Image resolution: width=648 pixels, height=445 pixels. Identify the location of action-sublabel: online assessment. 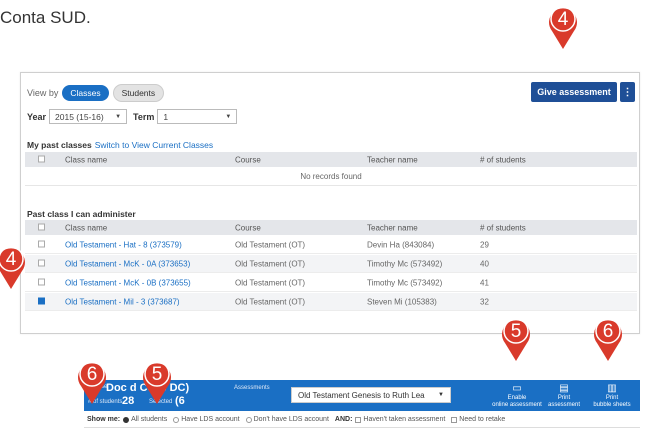
(517, 405).